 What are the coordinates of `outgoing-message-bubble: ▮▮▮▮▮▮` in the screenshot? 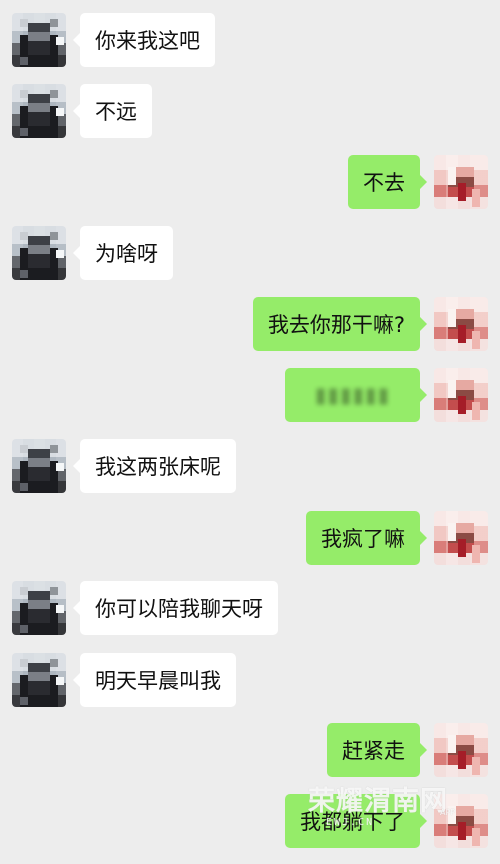 It's located at (356, 395).